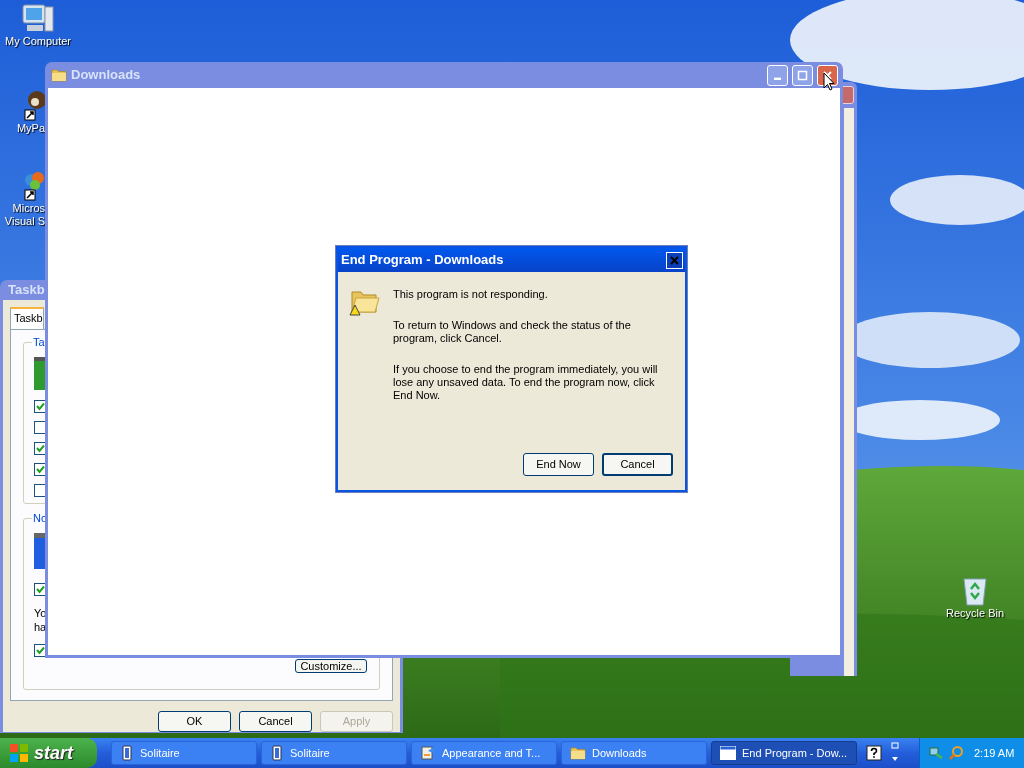 The height and width of the screenshot is (768, 1024). Describe the element at coordinates (634, 753) in the screenshot. I see `taskbar-button: Downloads` at that location.